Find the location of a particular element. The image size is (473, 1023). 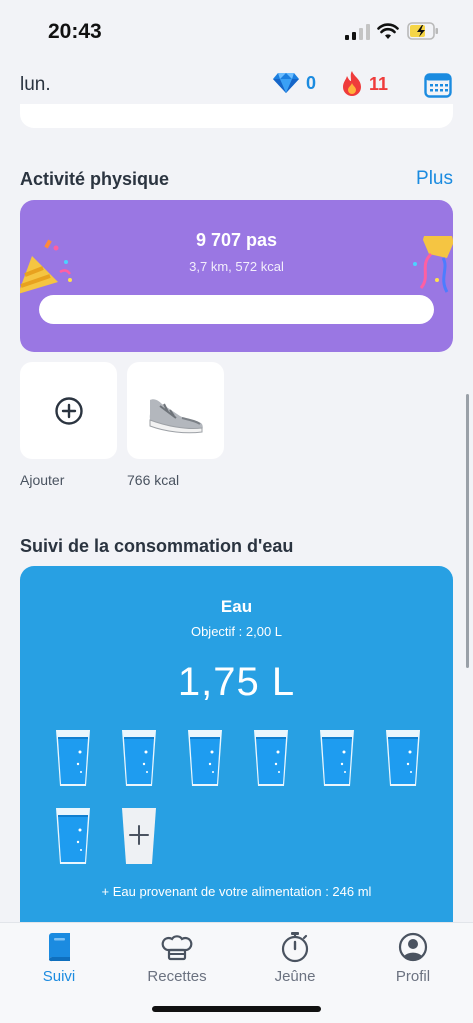

activity-kcal-label: 766 kcal is located at coordinates (153, 480).